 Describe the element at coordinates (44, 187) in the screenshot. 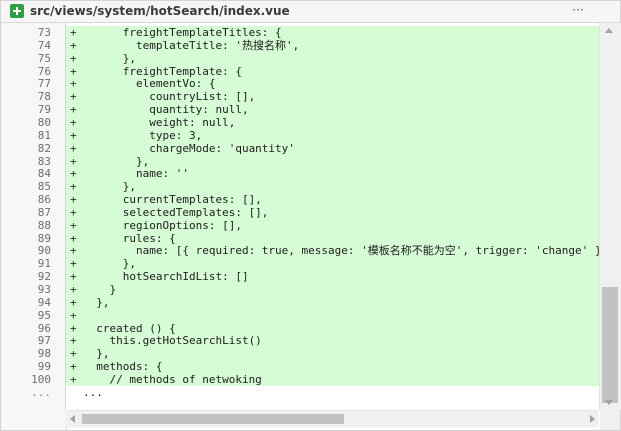

I see `line-number: 85` at that location.